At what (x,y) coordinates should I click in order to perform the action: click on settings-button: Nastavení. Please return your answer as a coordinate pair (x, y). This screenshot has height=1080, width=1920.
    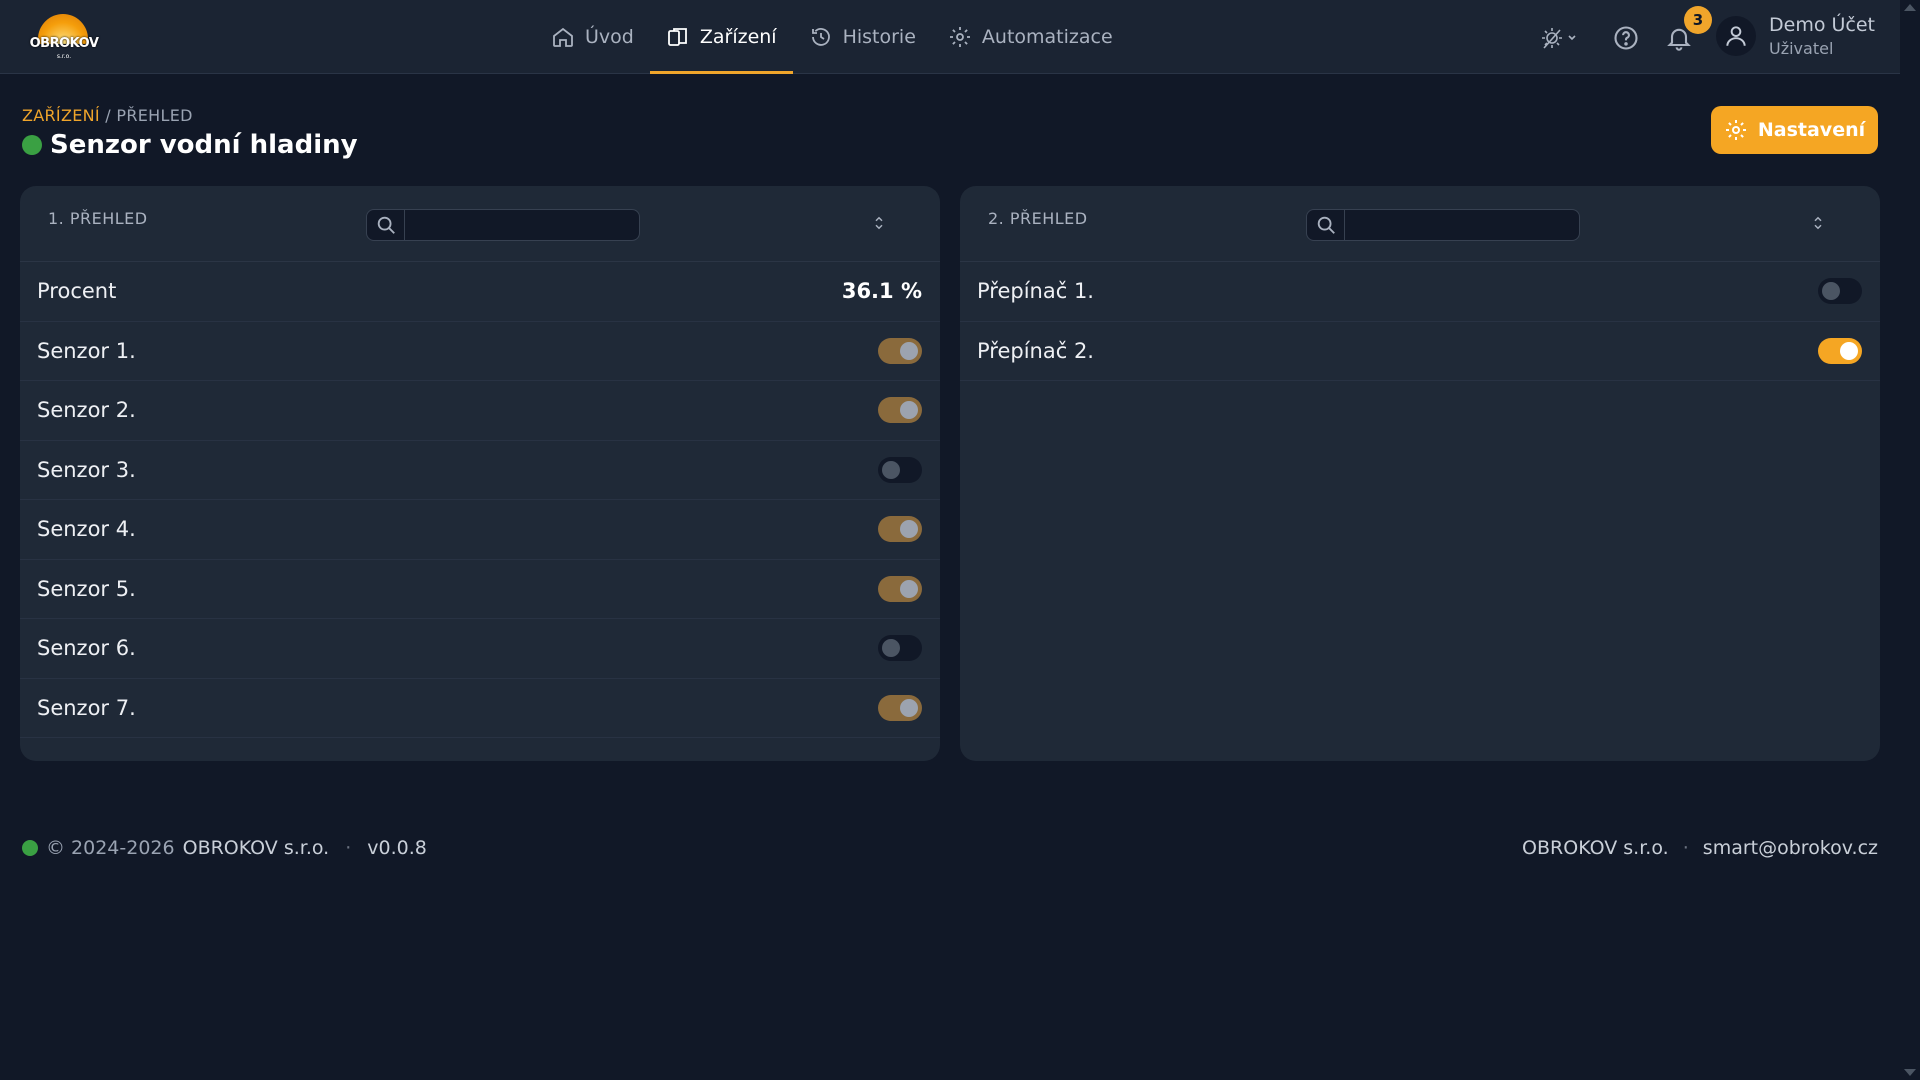
    Looking at the image, I should click on (1794, 130).